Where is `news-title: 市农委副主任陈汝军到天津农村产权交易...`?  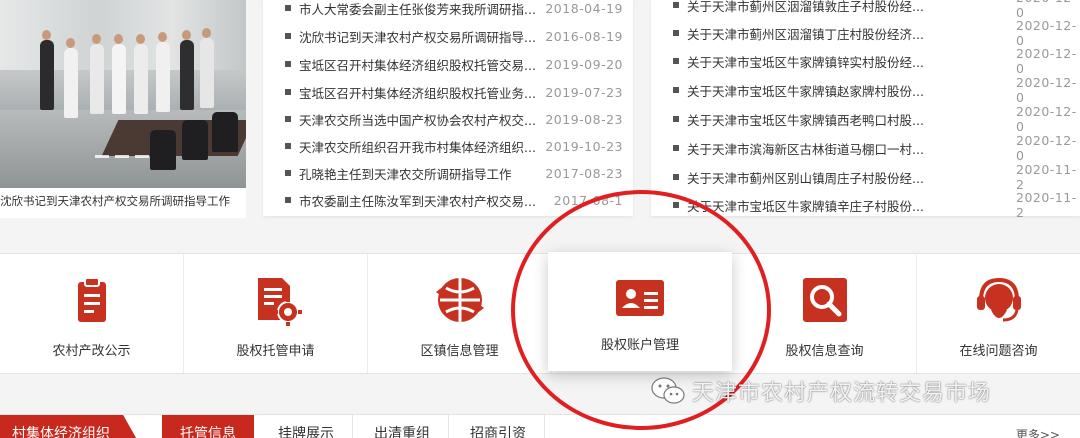 news-title: 市农委副主任陈汝军到天津农村产权交易... is located at coordinates (417, 200).